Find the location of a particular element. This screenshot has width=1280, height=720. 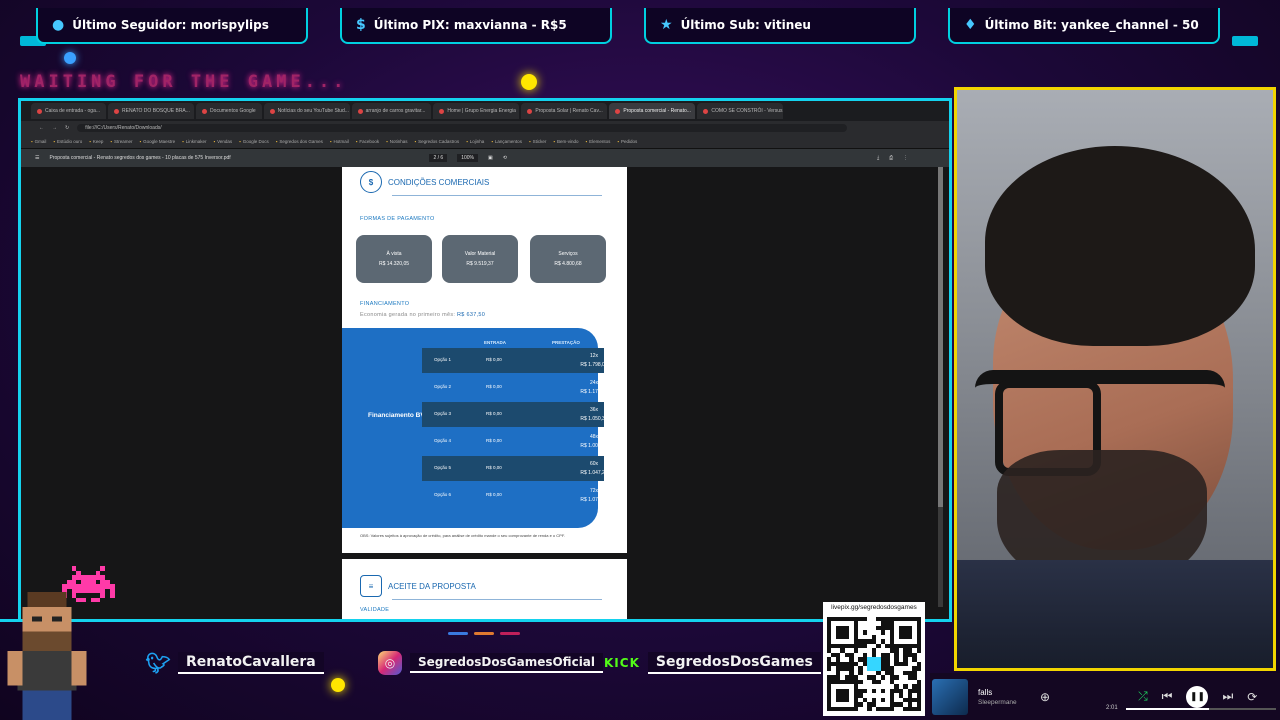

forward-icon: → is located at coordinates (54, 128).